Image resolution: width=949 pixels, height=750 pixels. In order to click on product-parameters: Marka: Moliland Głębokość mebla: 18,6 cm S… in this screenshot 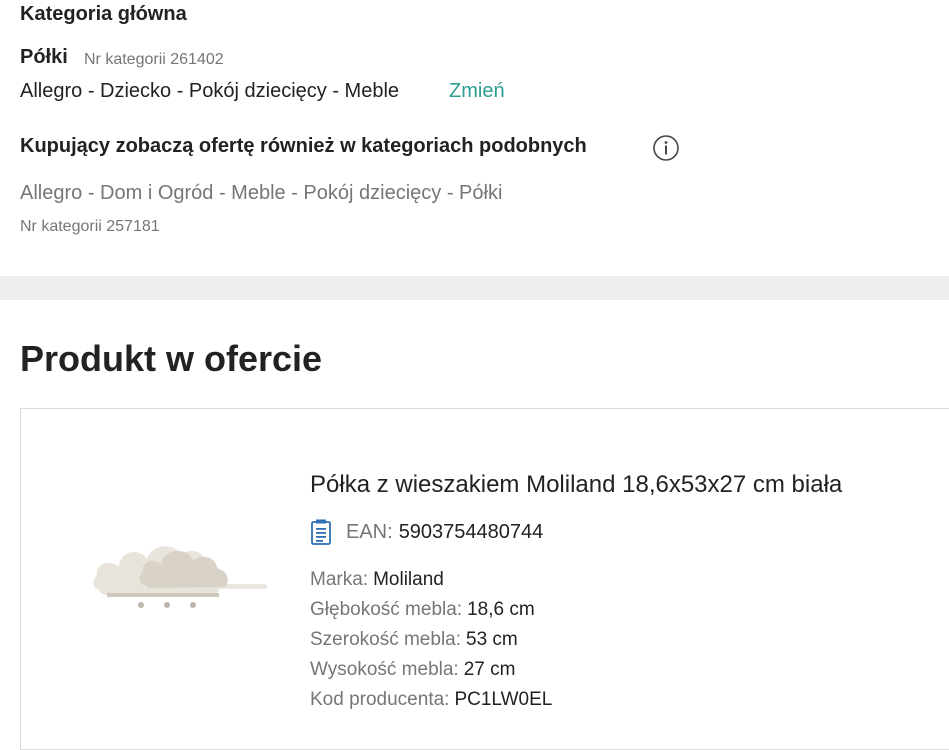, I will do `click(431, 640)`.